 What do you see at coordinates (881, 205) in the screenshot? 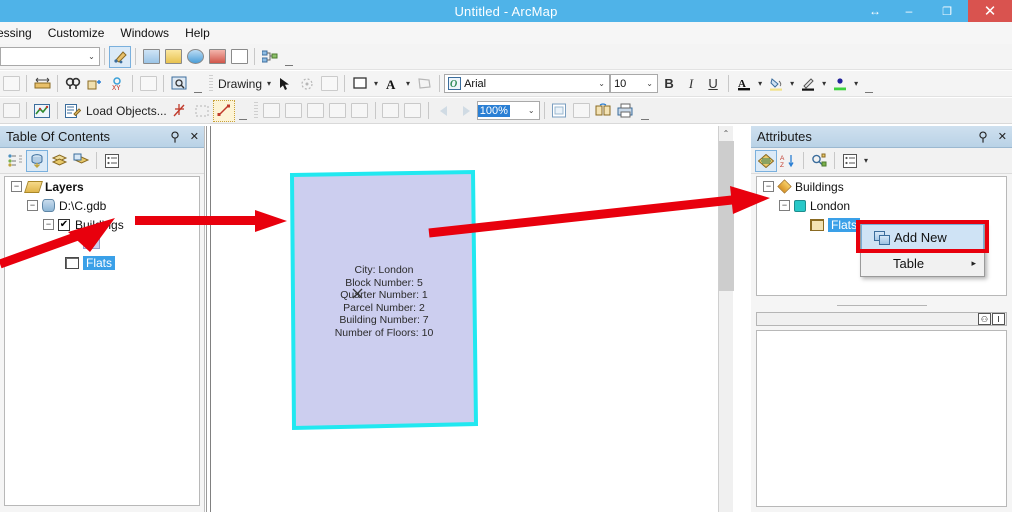
I see `attributes-item-london: − London` at bounding box center [881, 205].